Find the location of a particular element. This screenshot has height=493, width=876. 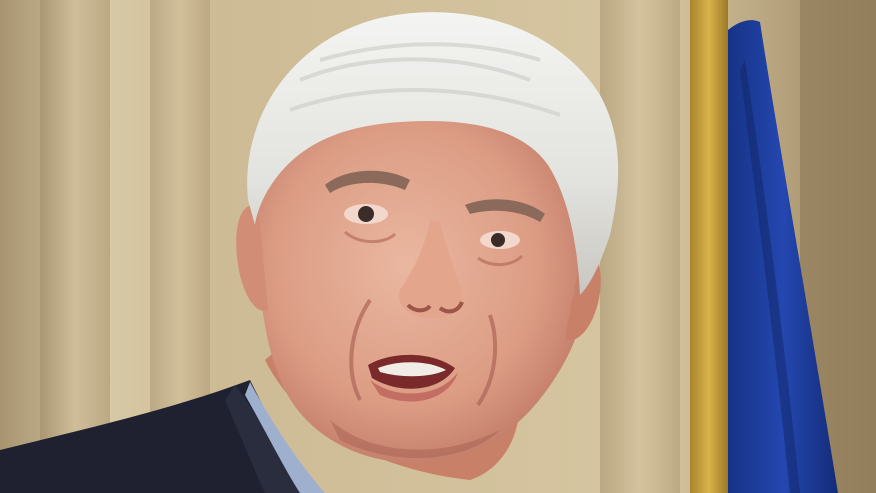

background-pillar-right is located at coordinates (640, 246).